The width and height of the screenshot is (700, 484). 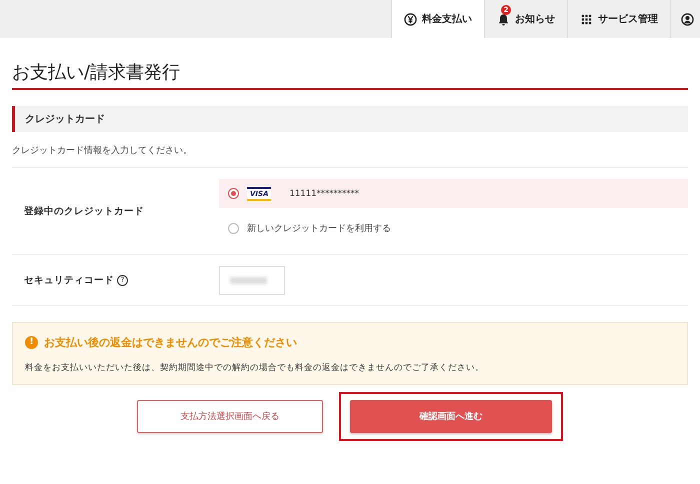 I want to click on intro-text: クレジットカード情報を入力してください。, so click(x=102, y=150).